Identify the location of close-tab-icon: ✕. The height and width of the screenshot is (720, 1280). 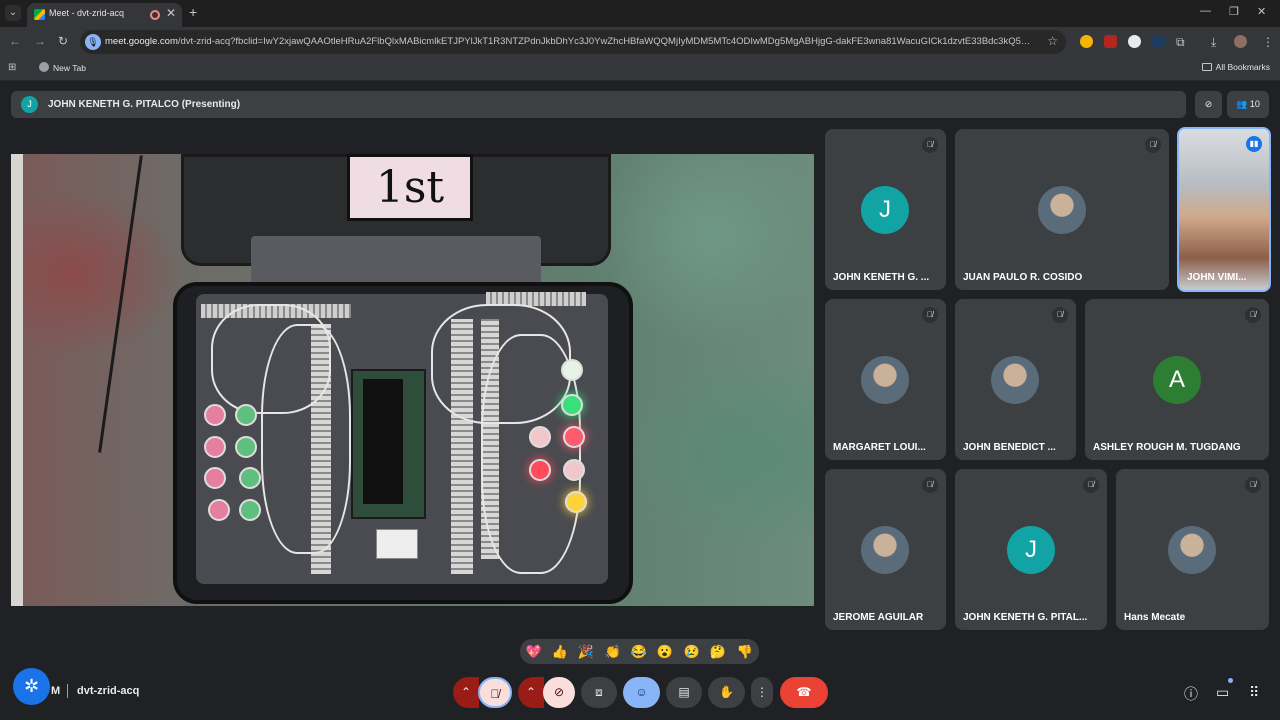
(171, 13).